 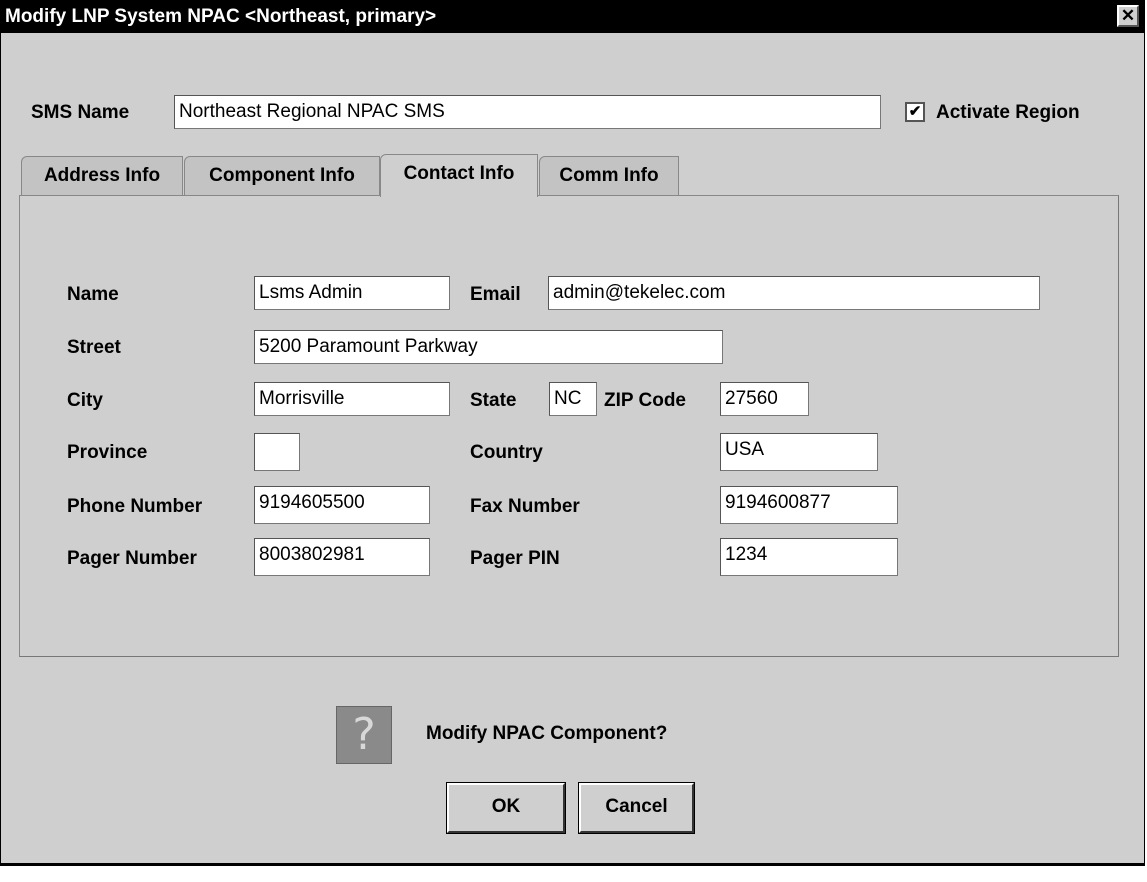 I want to click on pager-number-label: Pager Number, so click(x=132, y=558).